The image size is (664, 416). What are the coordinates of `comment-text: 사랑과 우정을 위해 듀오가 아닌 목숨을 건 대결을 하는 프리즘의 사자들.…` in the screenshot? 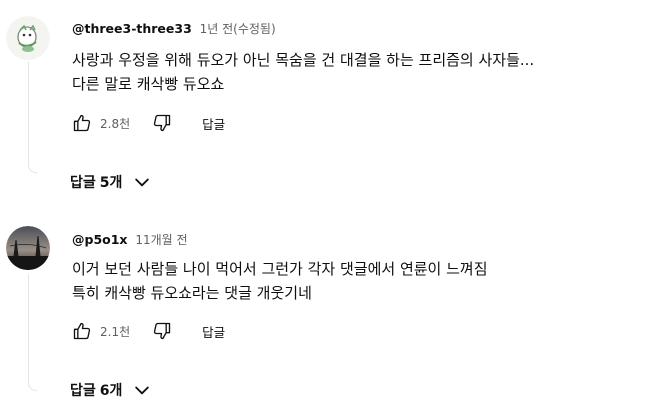 It's located at (303, 72).